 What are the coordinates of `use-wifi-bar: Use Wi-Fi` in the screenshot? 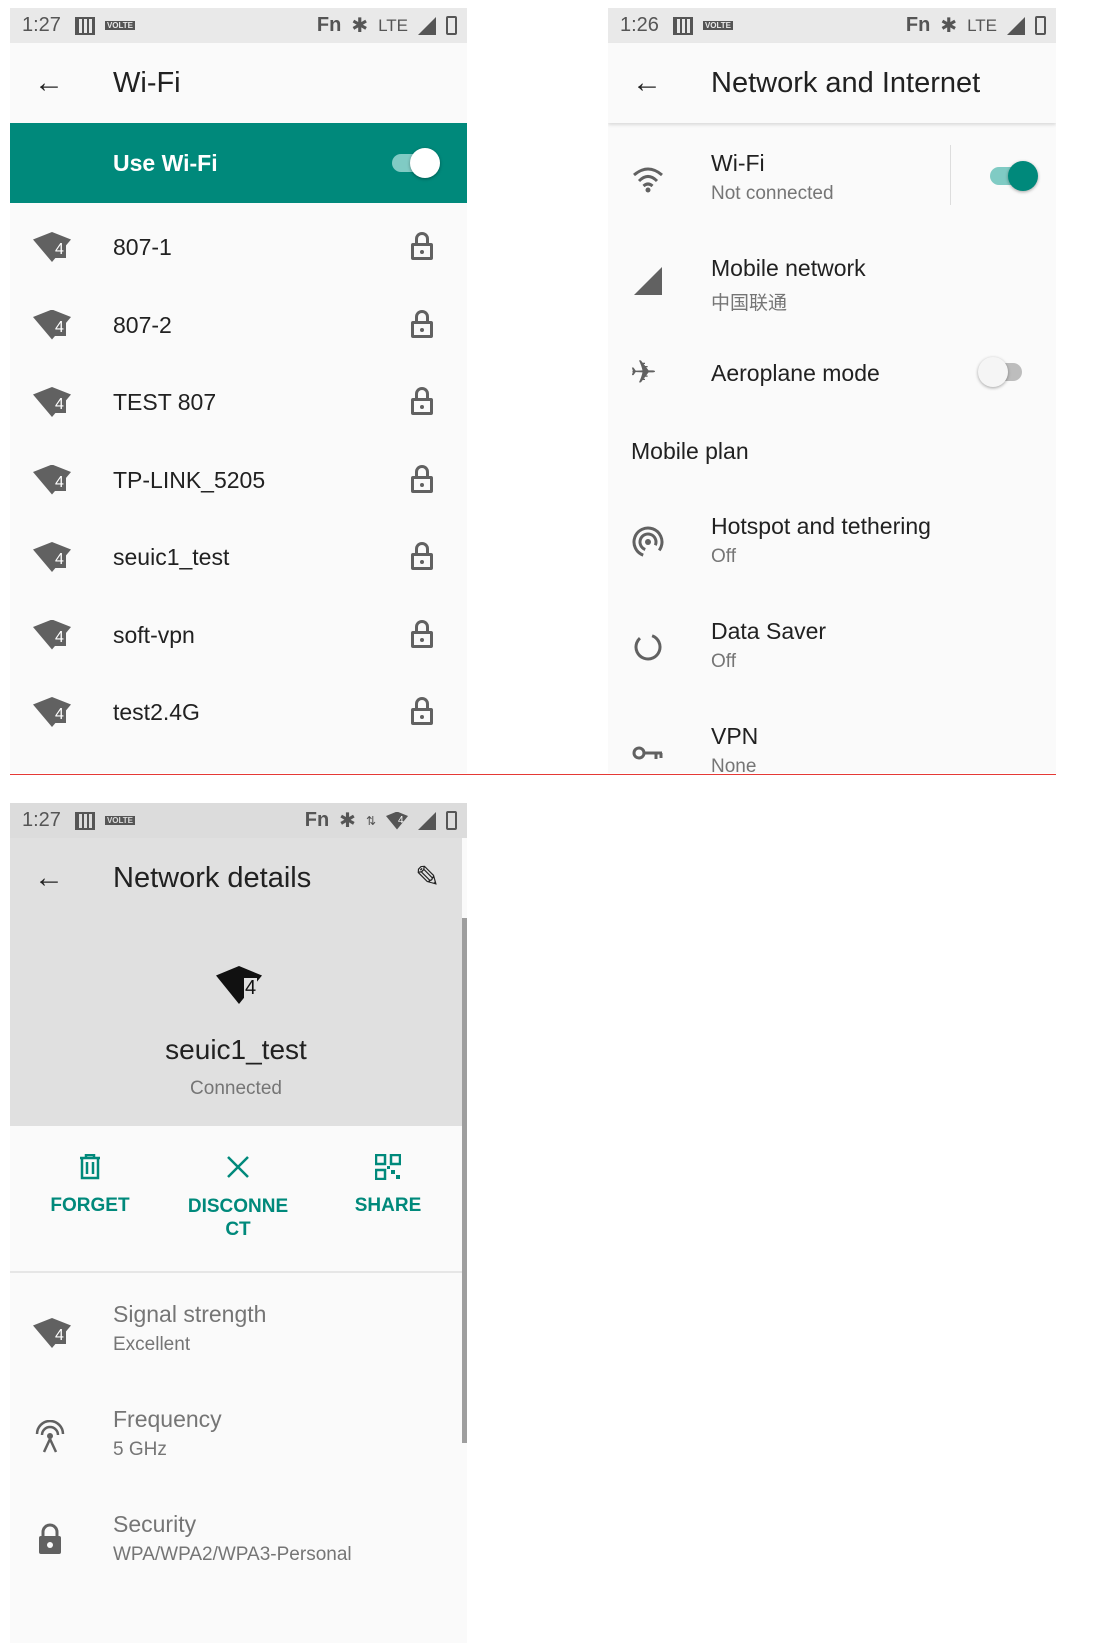 It's located at (238, 163).